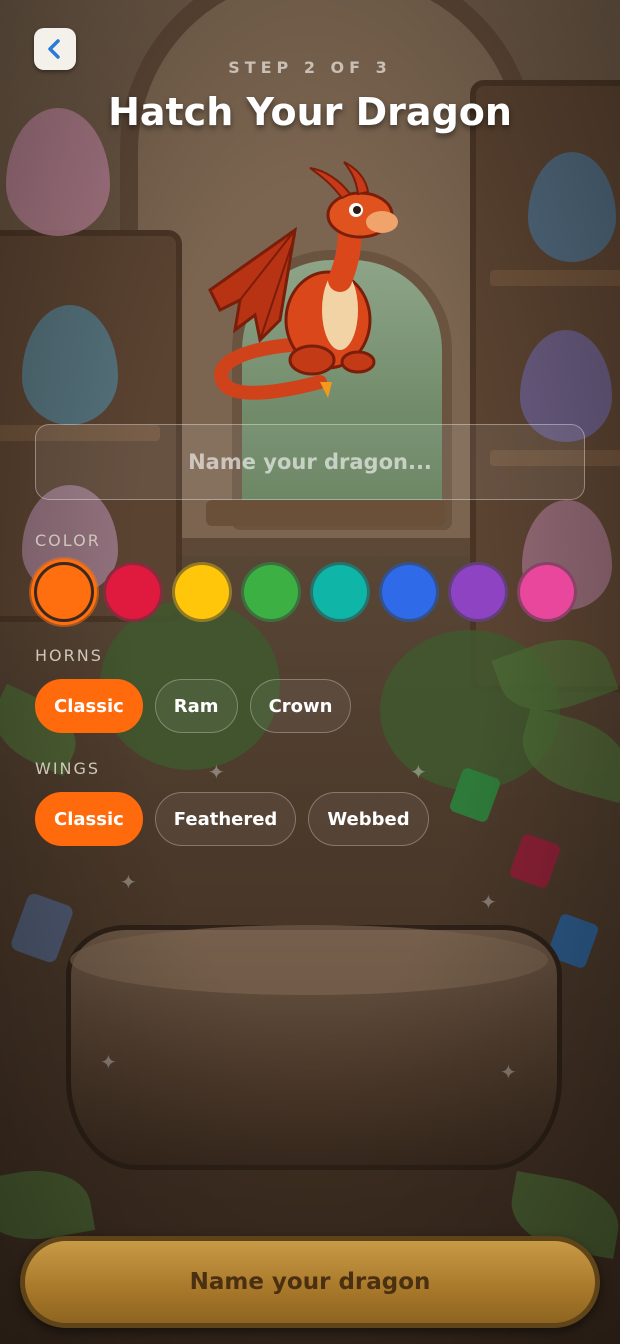 Image resolution: width=620 pixels, height=1344 pixels. What do you see at coordinates (202, 592) in the screenshot?
I see `color-swatch-yellow` at bounding box center [202, 592].